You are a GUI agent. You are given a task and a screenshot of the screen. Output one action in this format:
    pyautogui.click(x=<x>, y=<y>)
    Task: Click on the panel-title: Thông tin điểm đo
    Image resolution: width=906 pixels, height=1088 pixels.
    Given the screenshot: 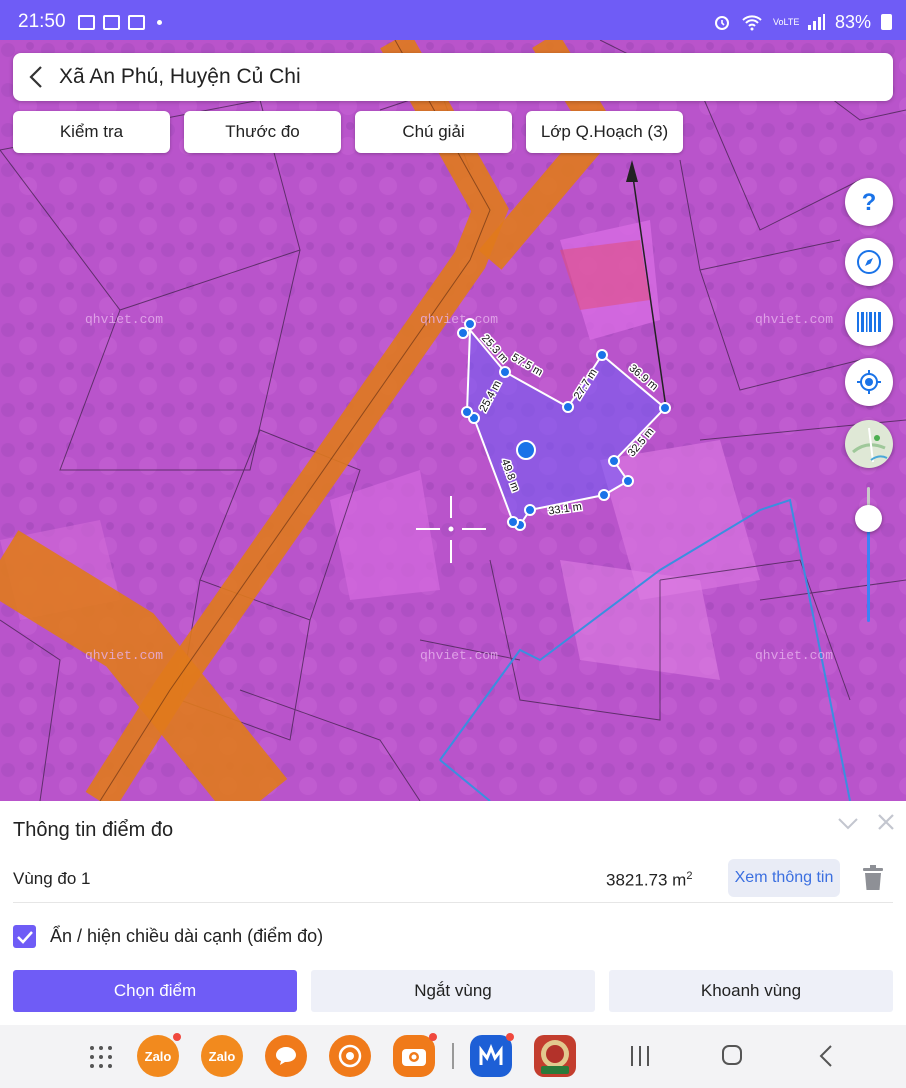 What is the action you would take?
    pyautogui.click(x=93, y=830)
    